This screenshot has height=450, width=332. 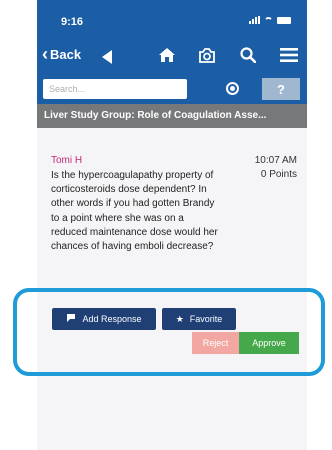 I want to click on post-time: 10:07 AM, so click(x=275, y=160).